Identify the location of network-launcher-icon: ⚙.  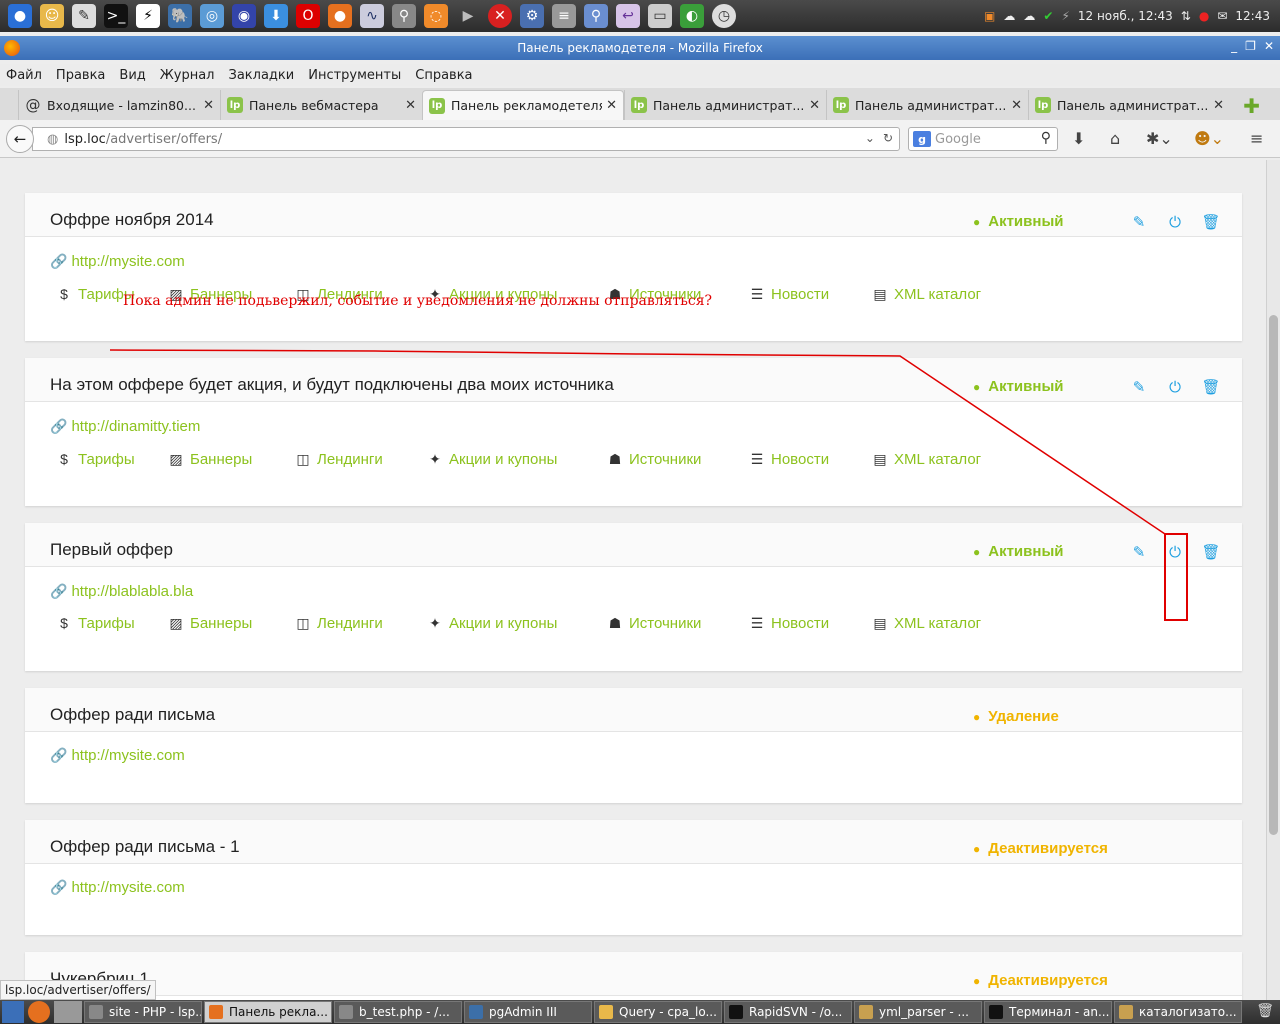
(532, 16).